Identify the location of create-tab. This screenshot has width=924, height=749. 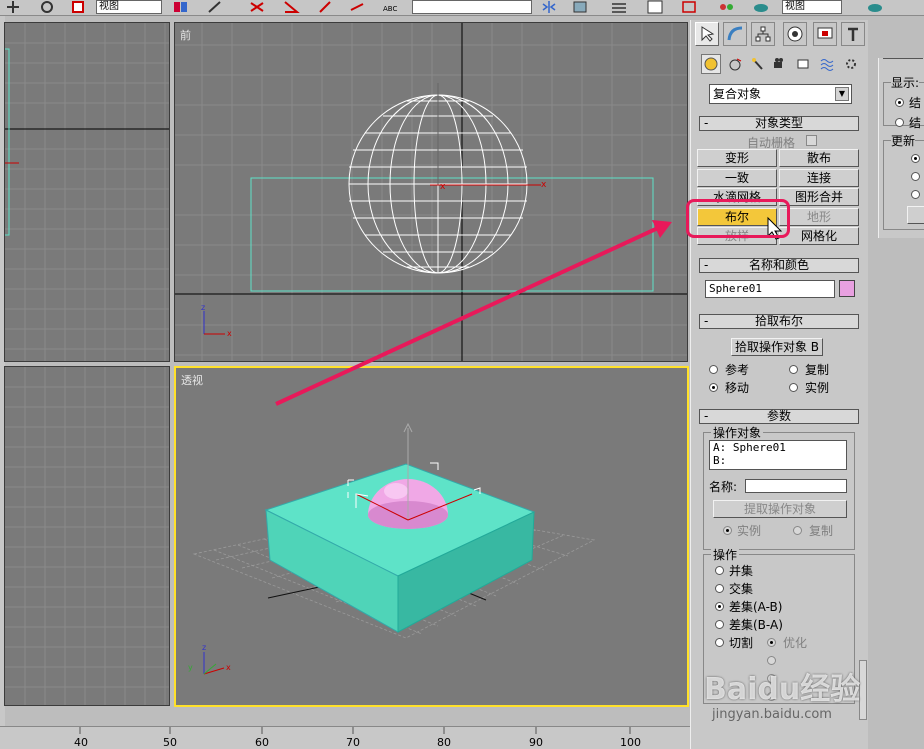
(707, 34).